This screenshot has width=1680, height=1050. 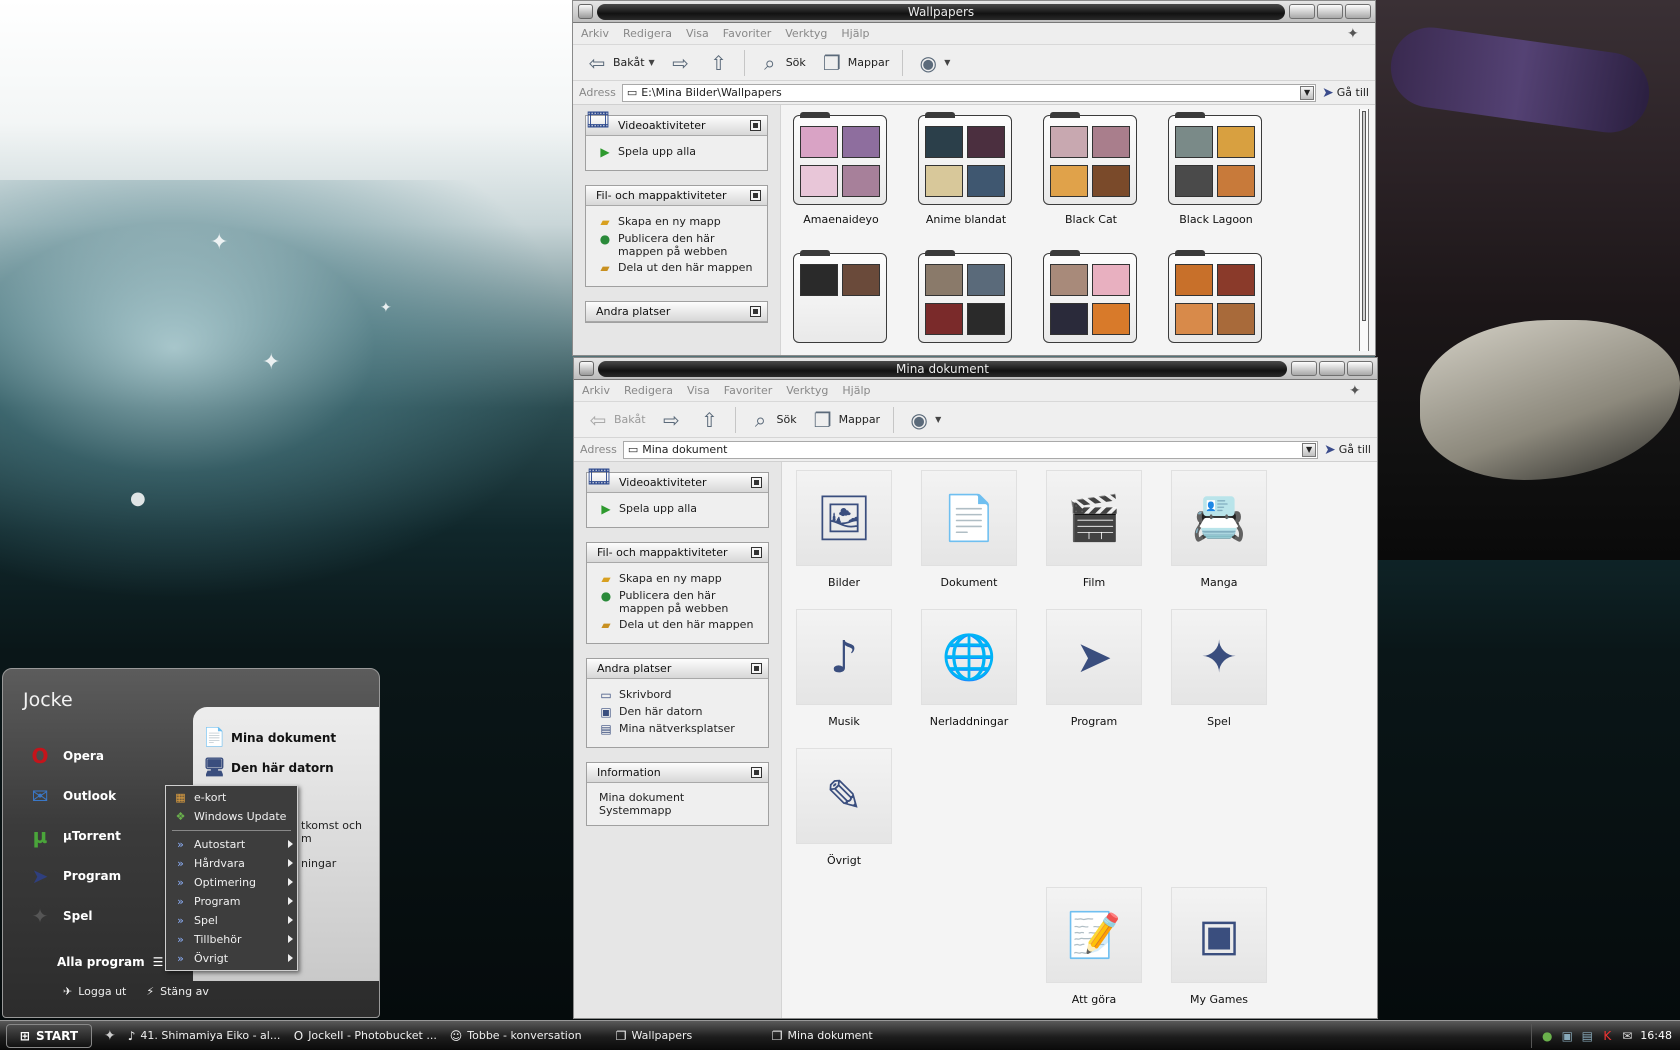 I want to click on start-item-spel: ✦ Spel, so click(x=59, y=916).